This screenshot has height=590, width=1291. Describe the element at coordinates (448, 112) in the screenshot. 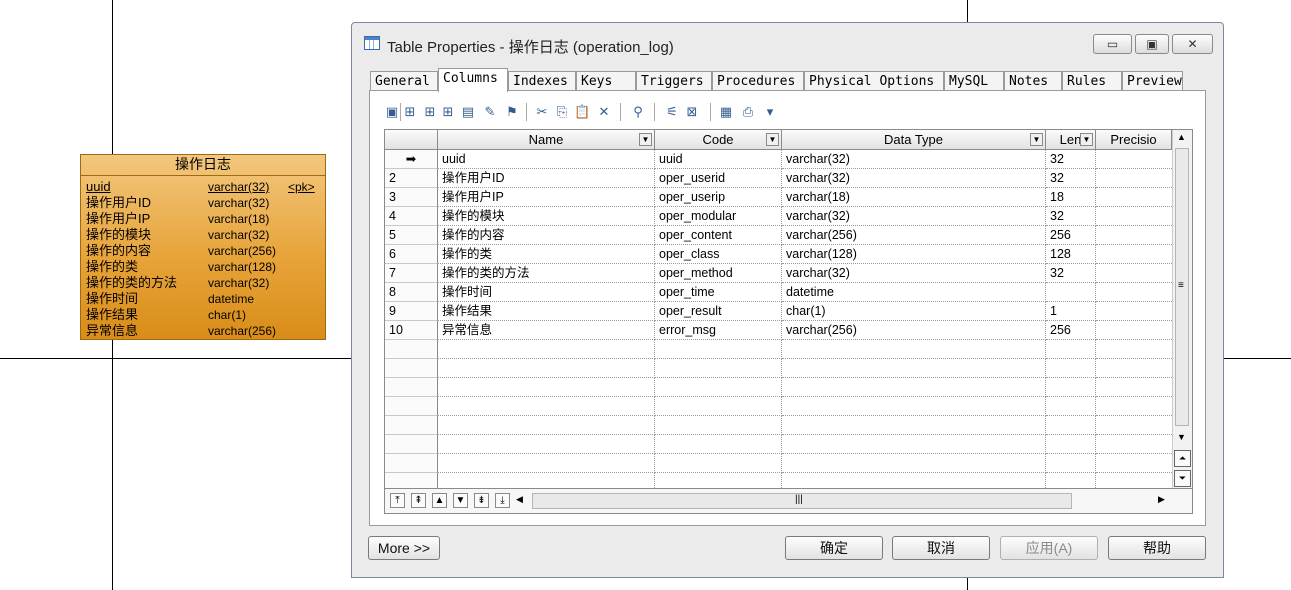

I see `add-columns-icon: ⊞` at that location.